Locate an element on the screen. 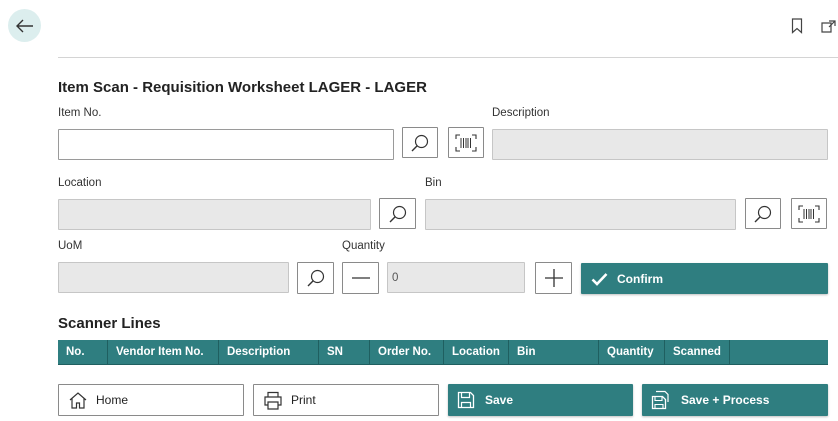 The height and width of the screenshot is (421, 838). uom-label: UoM is located at coordinates (70, 246).